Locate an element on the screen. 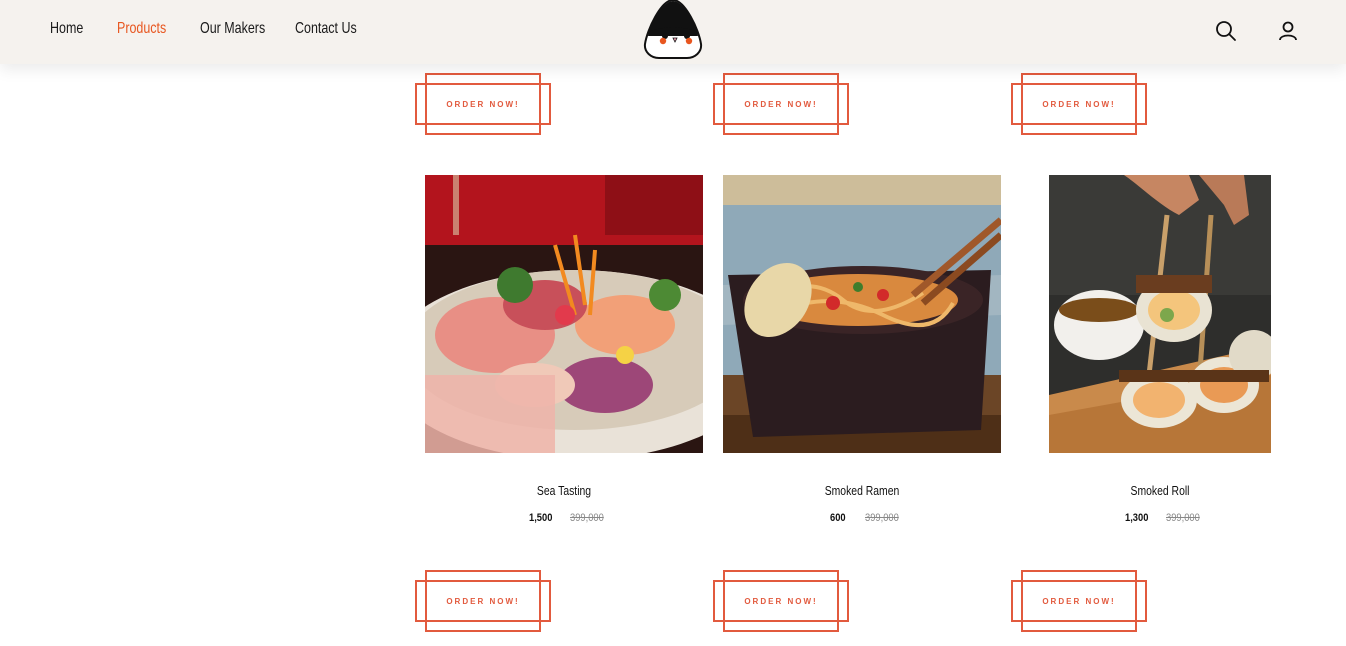 The width and height of the screenshot is (1346, 646). site-header: Home Products Our Makers Contact Us is located at coordinates (673, 32).